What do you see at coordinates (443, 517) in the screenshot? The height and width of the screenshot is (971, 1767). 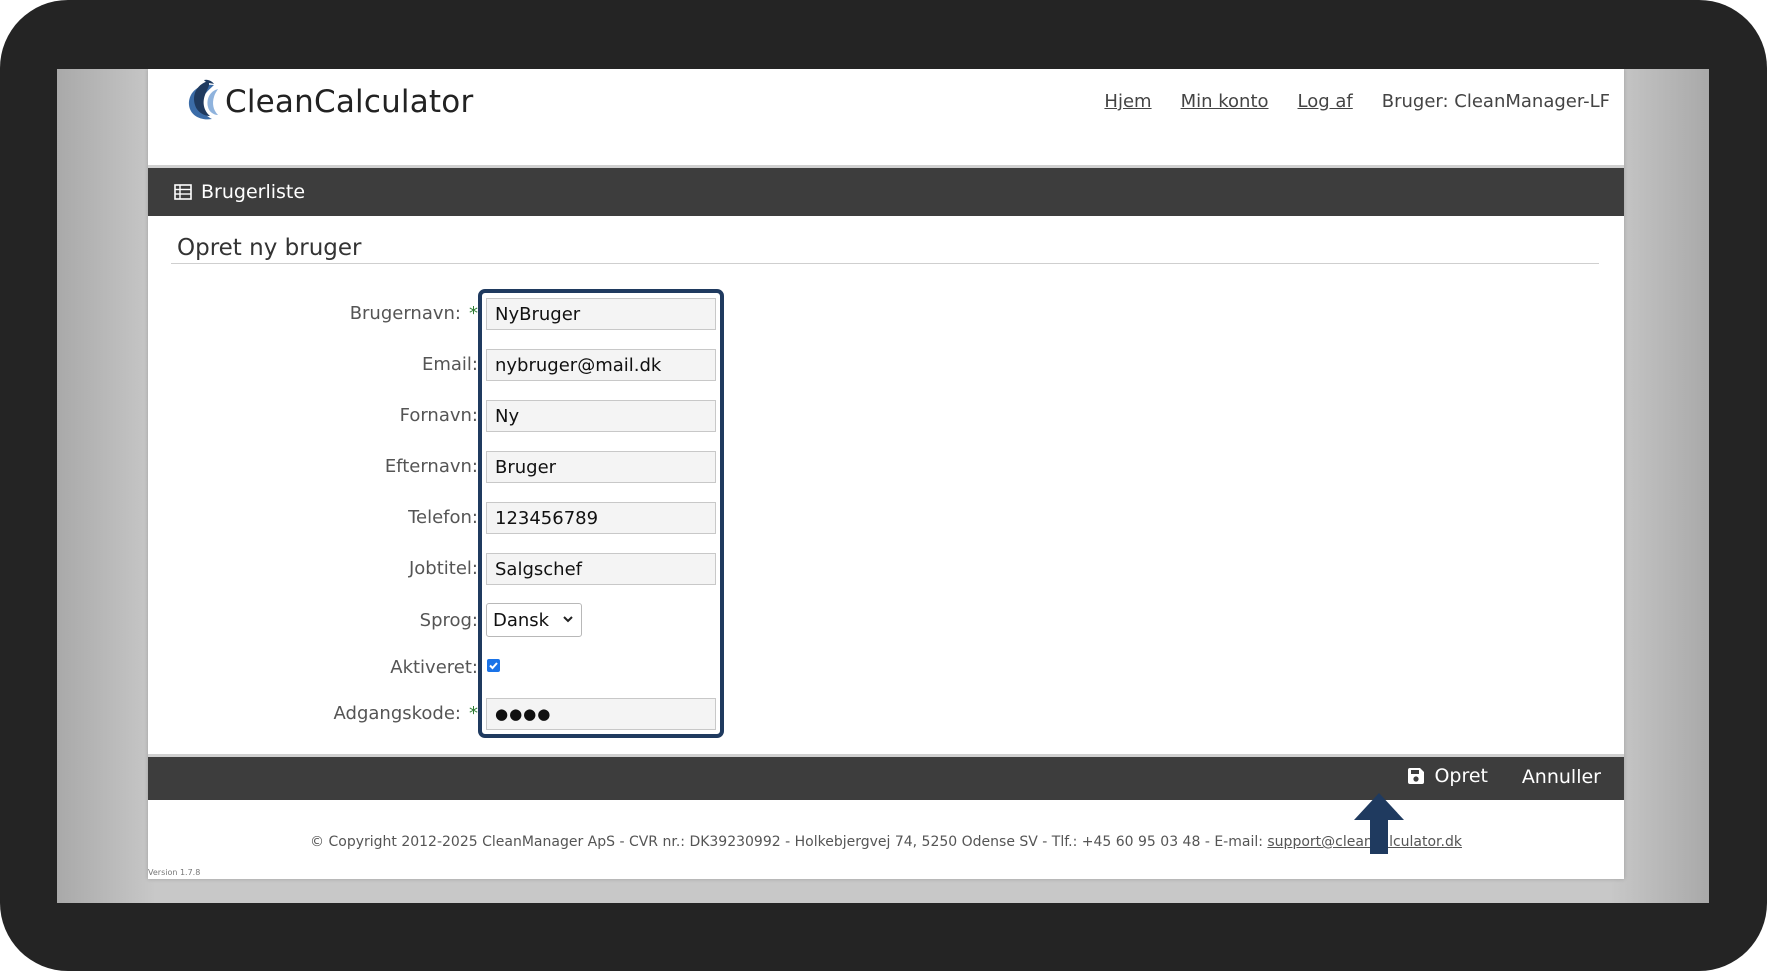 I see `phone-label: Telefon:` at bounding box center [443, 517].